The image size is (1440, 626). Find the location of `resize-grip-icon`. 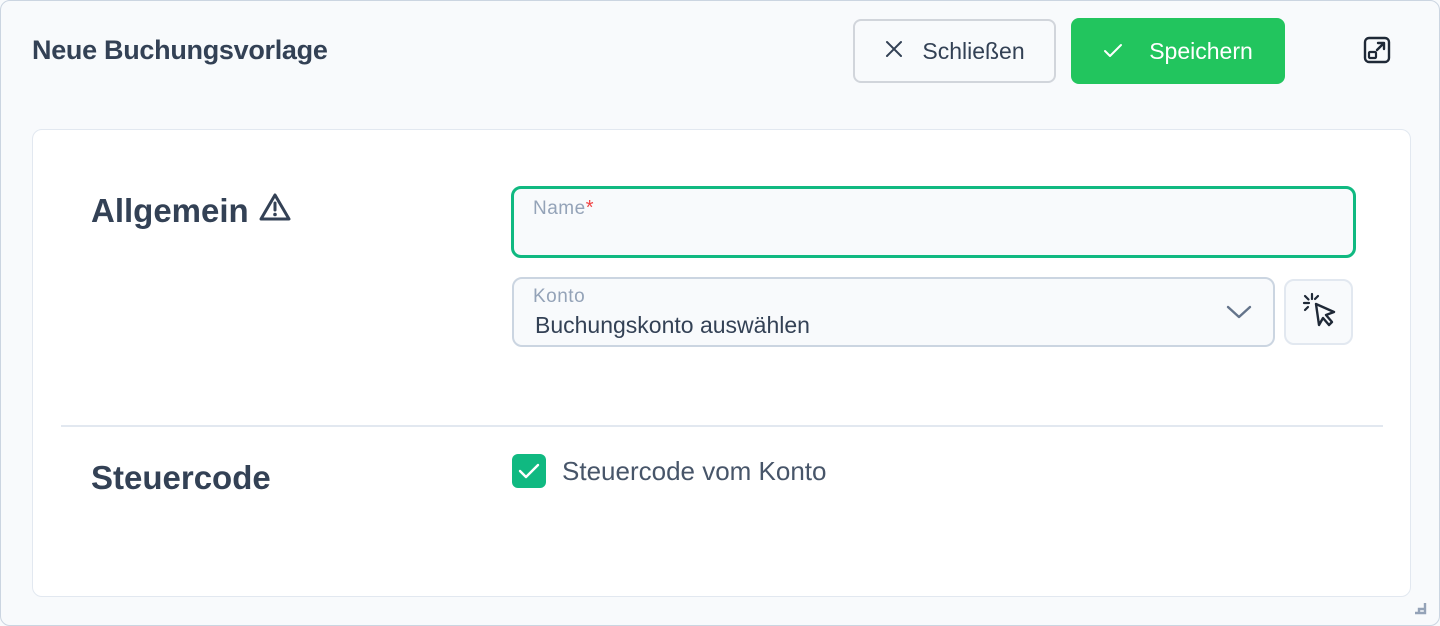

resize-grip-icon is located at coordinates (1420, 608).